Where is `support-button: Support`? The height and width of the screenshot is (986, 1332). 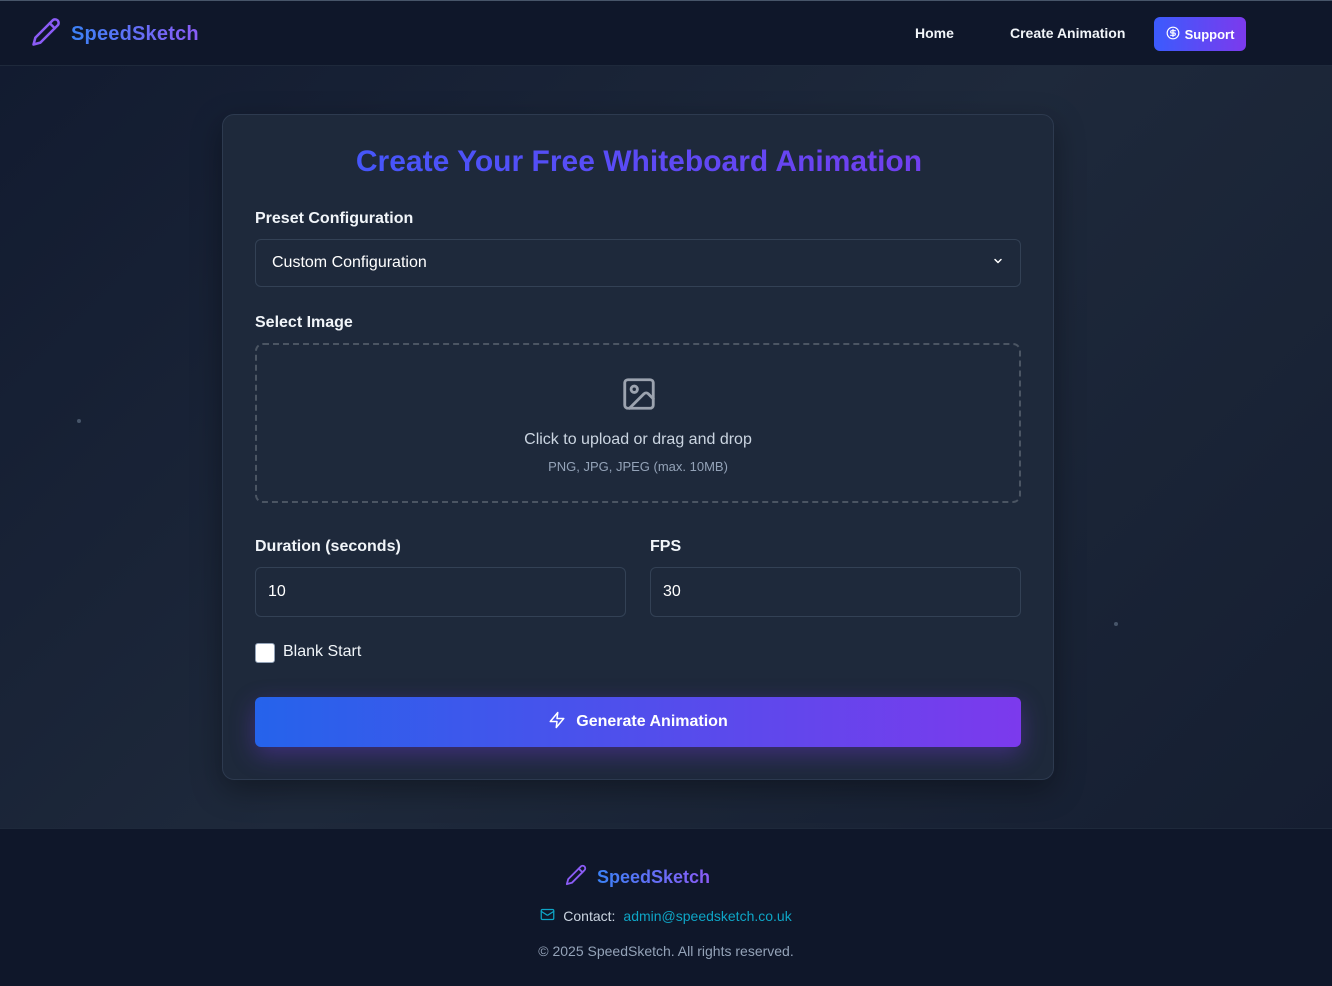 support-button: Support is located at coordinates (1200, 34).